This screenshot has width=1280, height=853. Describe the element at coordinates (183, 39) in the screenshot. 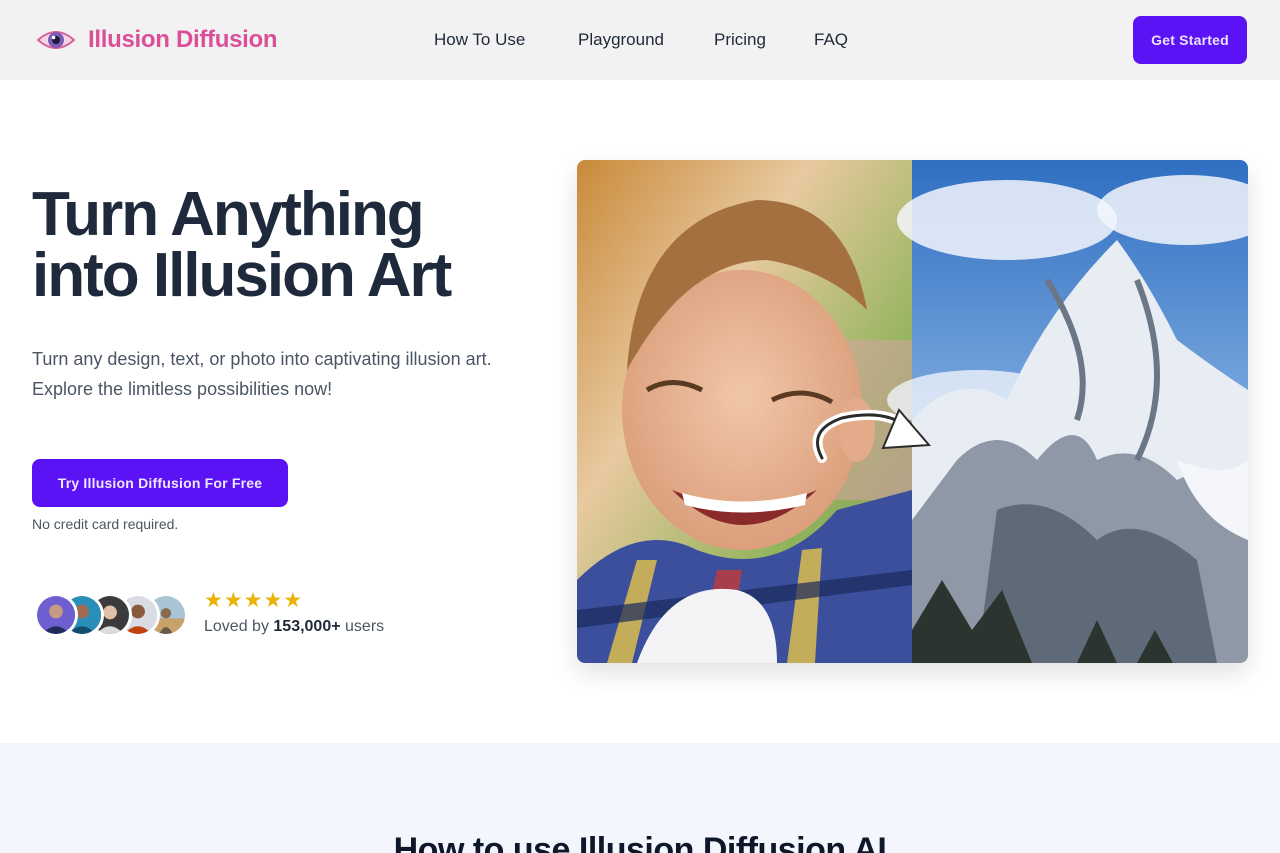

I see `brand-name: Illusion Diffusion` at that location.